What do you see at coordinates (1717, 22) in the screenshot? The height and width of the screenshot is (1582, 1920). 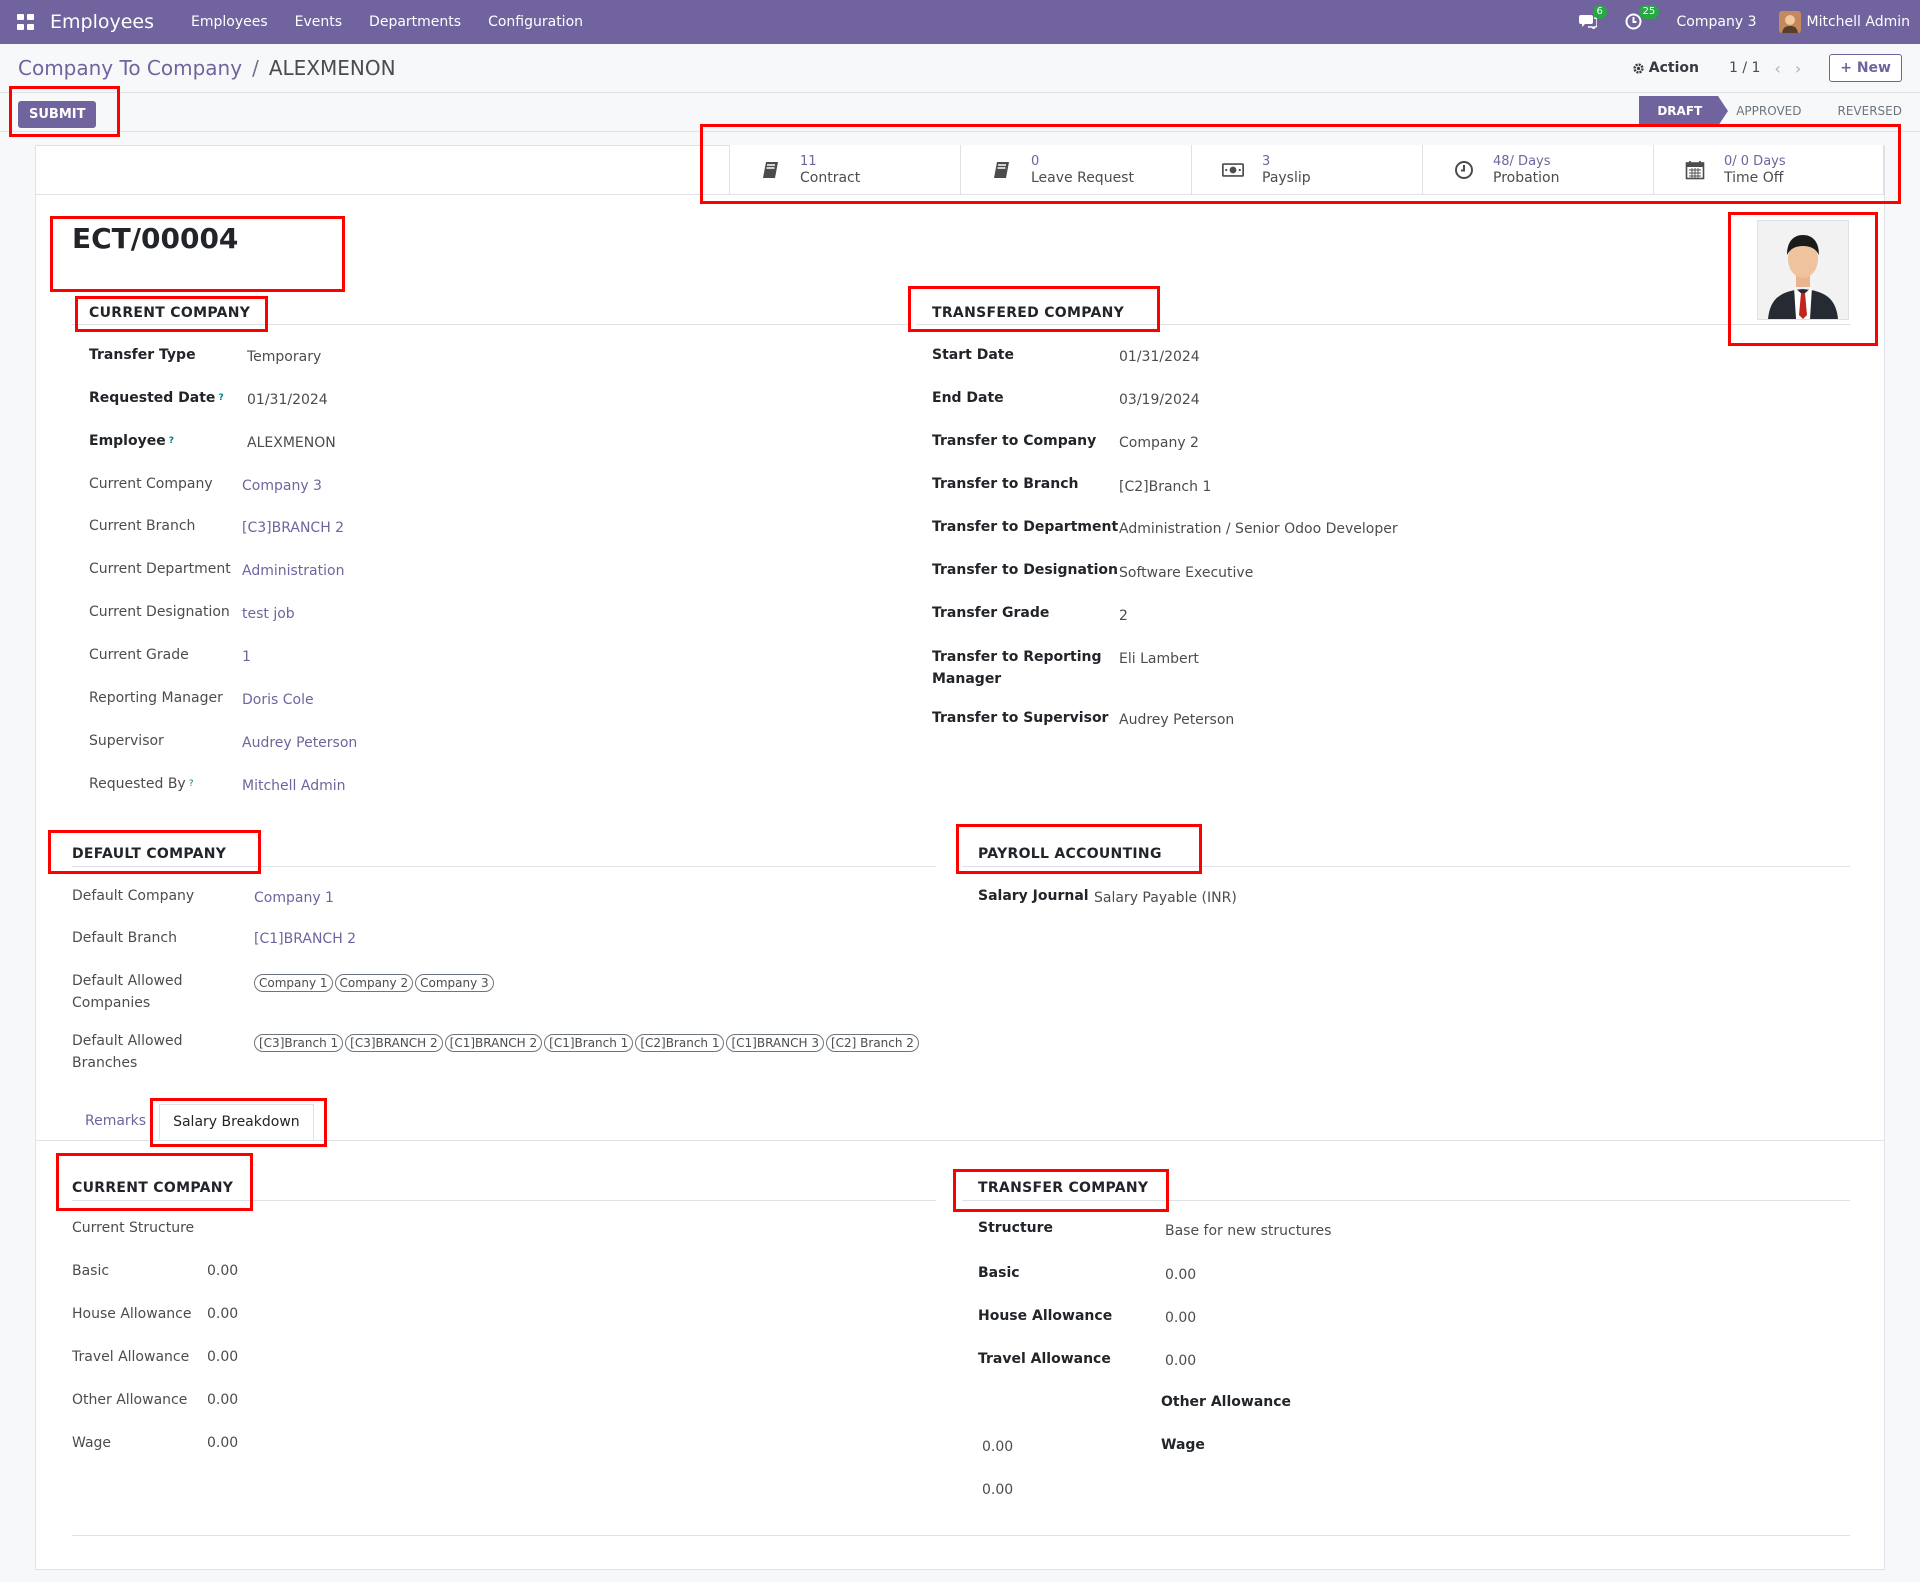 I see `company-switcher: Company 3` at bounding box center [1717, 22].